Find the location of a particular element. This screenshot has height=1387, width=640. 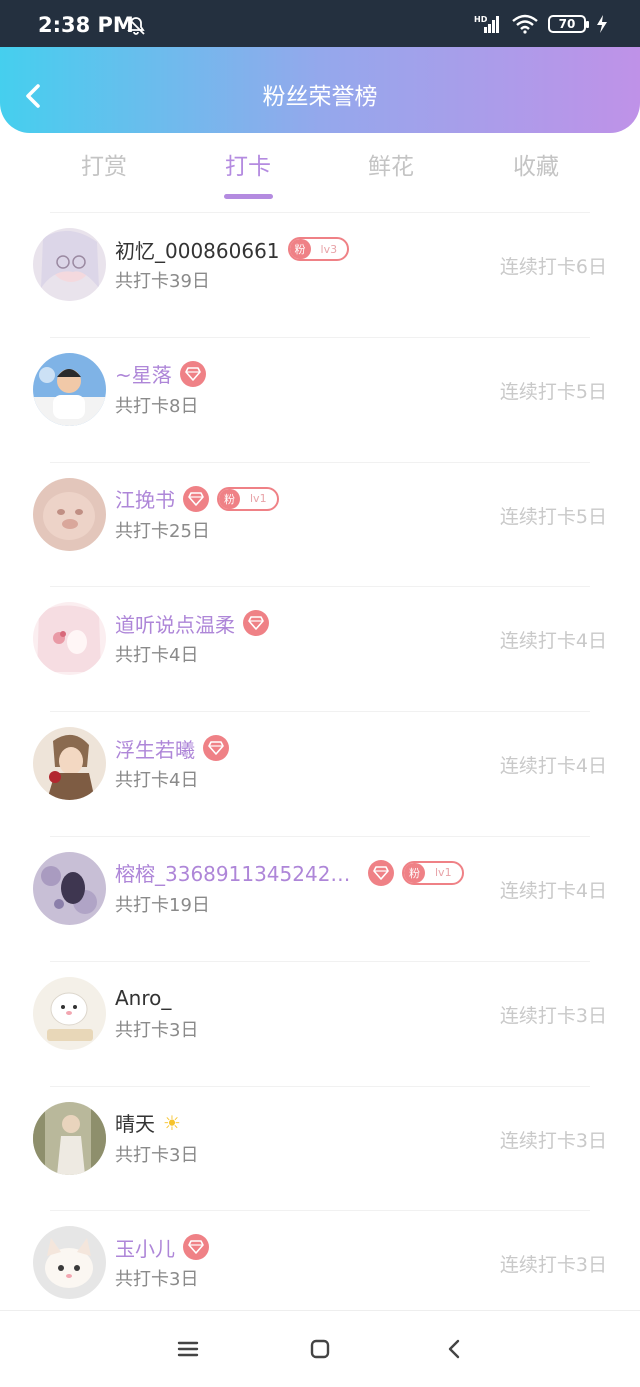

name-line: 初忆_000860661 粉 lv3 is located at coordinates (232, 249).